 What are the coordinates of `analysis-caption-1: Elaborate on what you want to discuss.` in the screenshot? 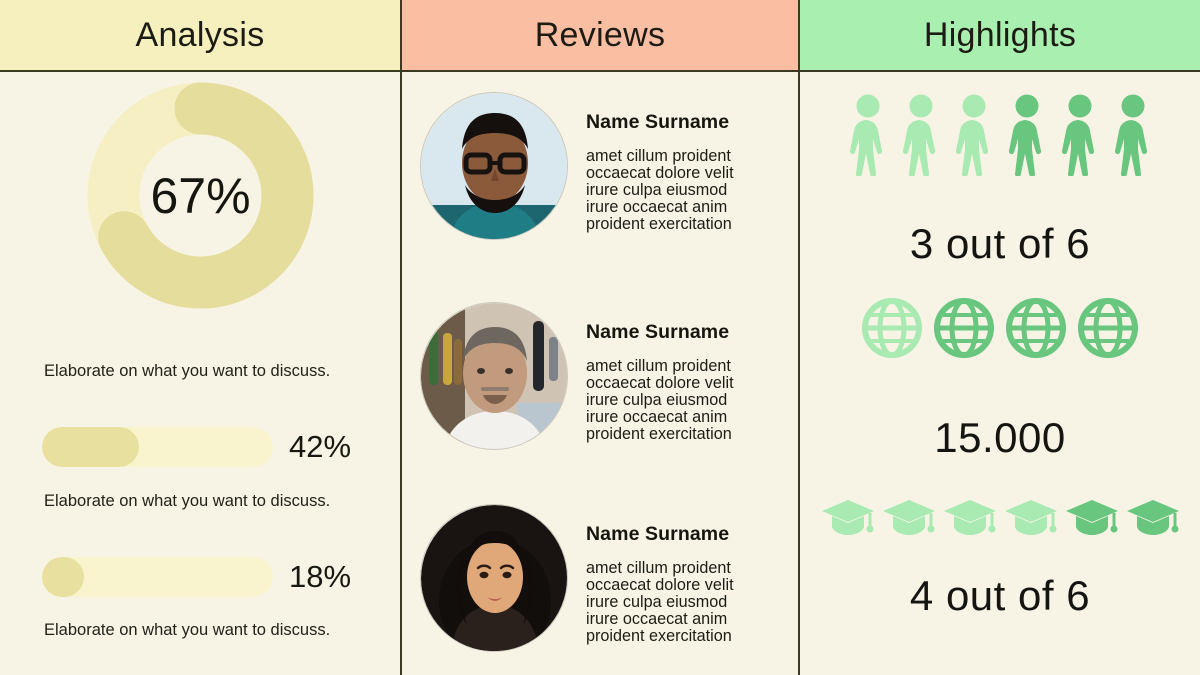 It's located at (187, 371).